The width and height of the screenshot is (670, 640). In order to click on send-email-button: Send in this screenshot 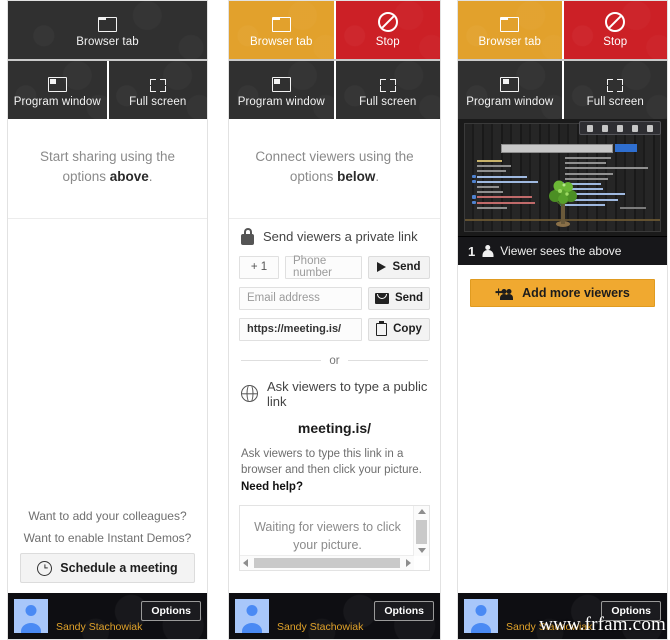, I will do `click(399, 298)`.